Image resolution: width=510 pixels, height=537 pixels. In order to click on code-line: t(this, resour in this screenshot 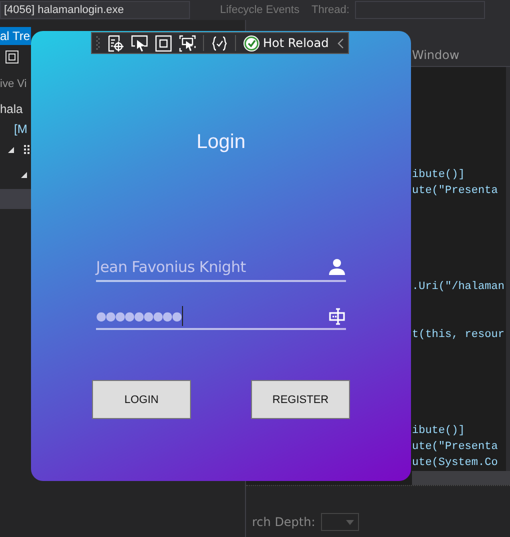, I will do `click(459, 335)`.